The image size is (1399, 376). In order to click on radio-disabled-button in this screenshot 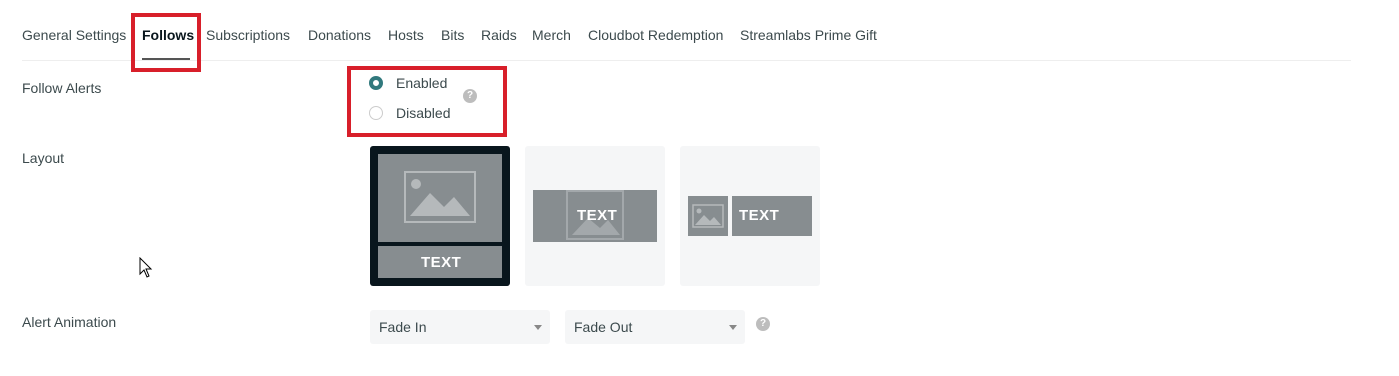, I will do `click(376, 113)`.